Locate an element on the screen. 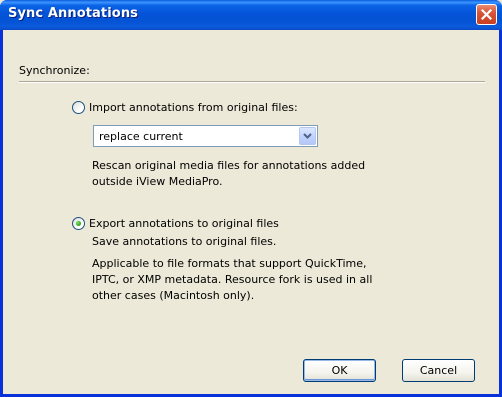 Image resolution: width=502 pixels, height=397 pixels. ok-button: OK is located at coordinates (339, 370).